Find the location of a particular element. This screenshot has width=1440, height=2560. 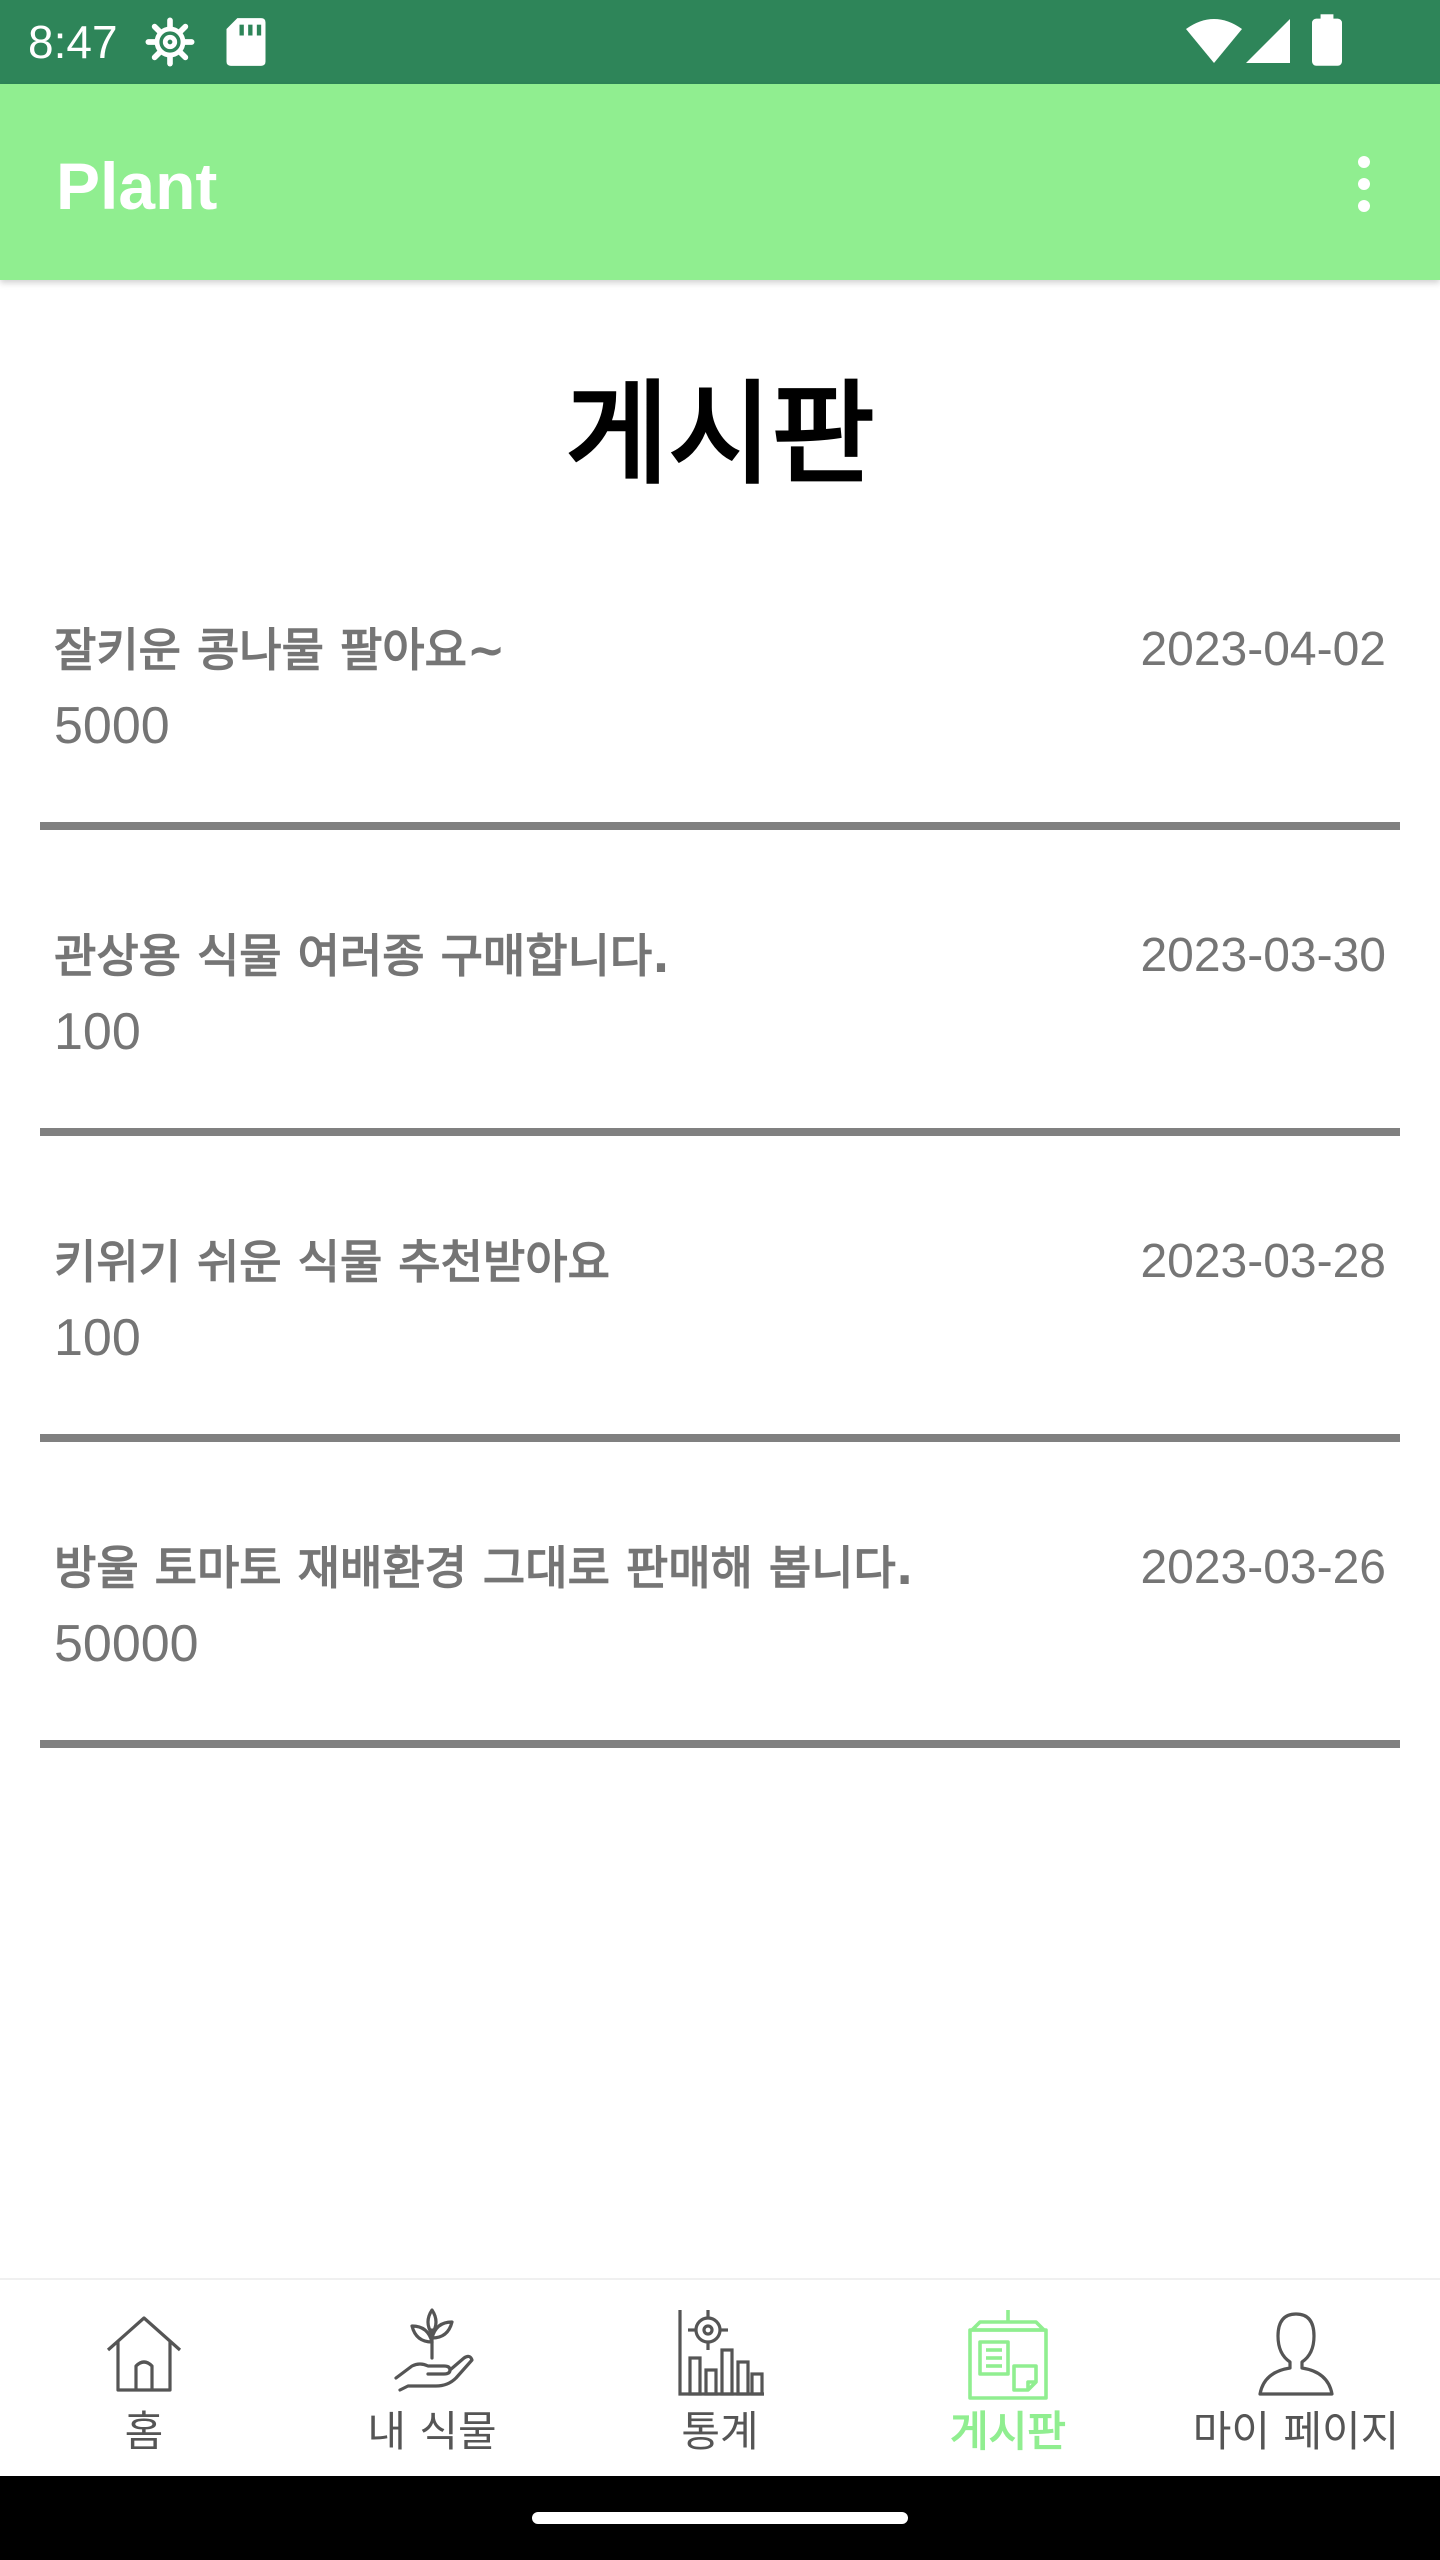

post-date: 2023-04-02 is located at coordinates (1263, 649).